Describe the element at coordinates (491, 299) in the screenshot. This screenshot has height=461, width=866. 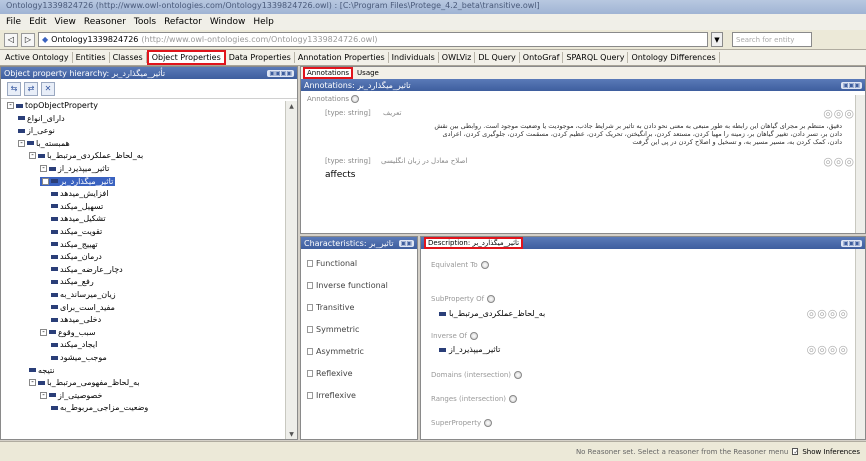
I see `add-subproperty-of-icon` at that location.